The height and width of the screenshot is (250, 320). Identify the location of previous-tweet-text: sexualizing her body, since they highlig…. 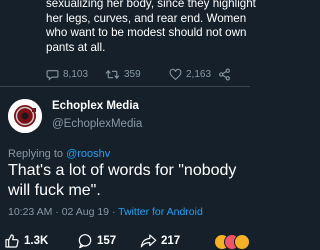
(151, 27).